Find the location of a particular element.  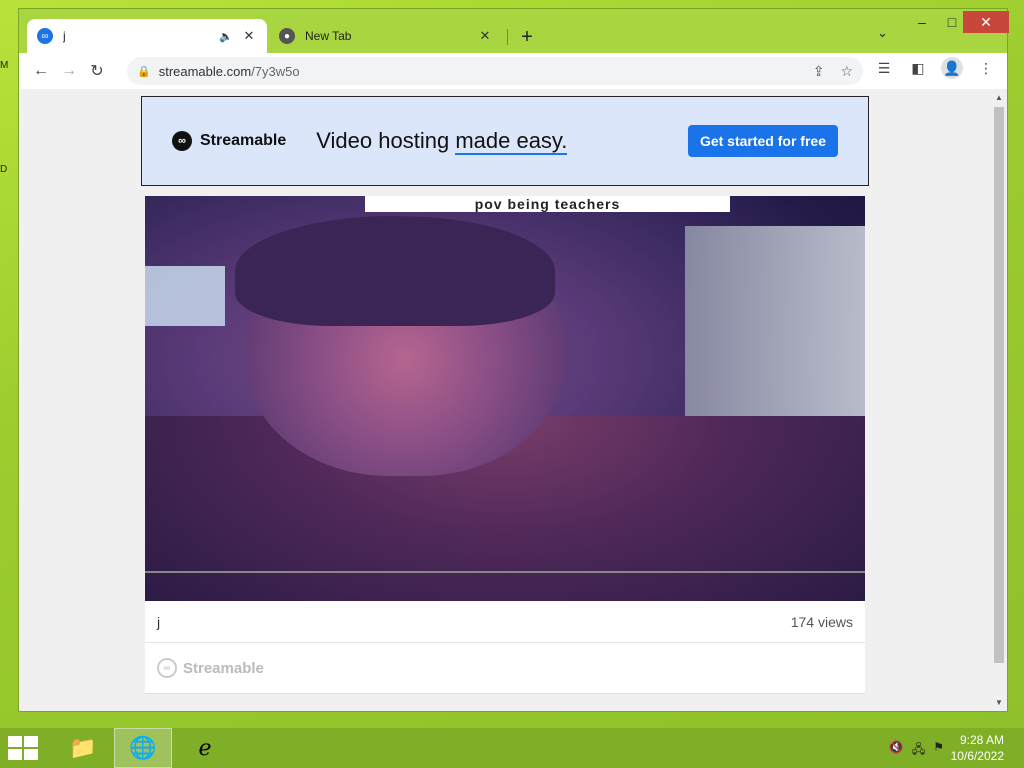

video-progress-bar is located at coordinates (505, 572).